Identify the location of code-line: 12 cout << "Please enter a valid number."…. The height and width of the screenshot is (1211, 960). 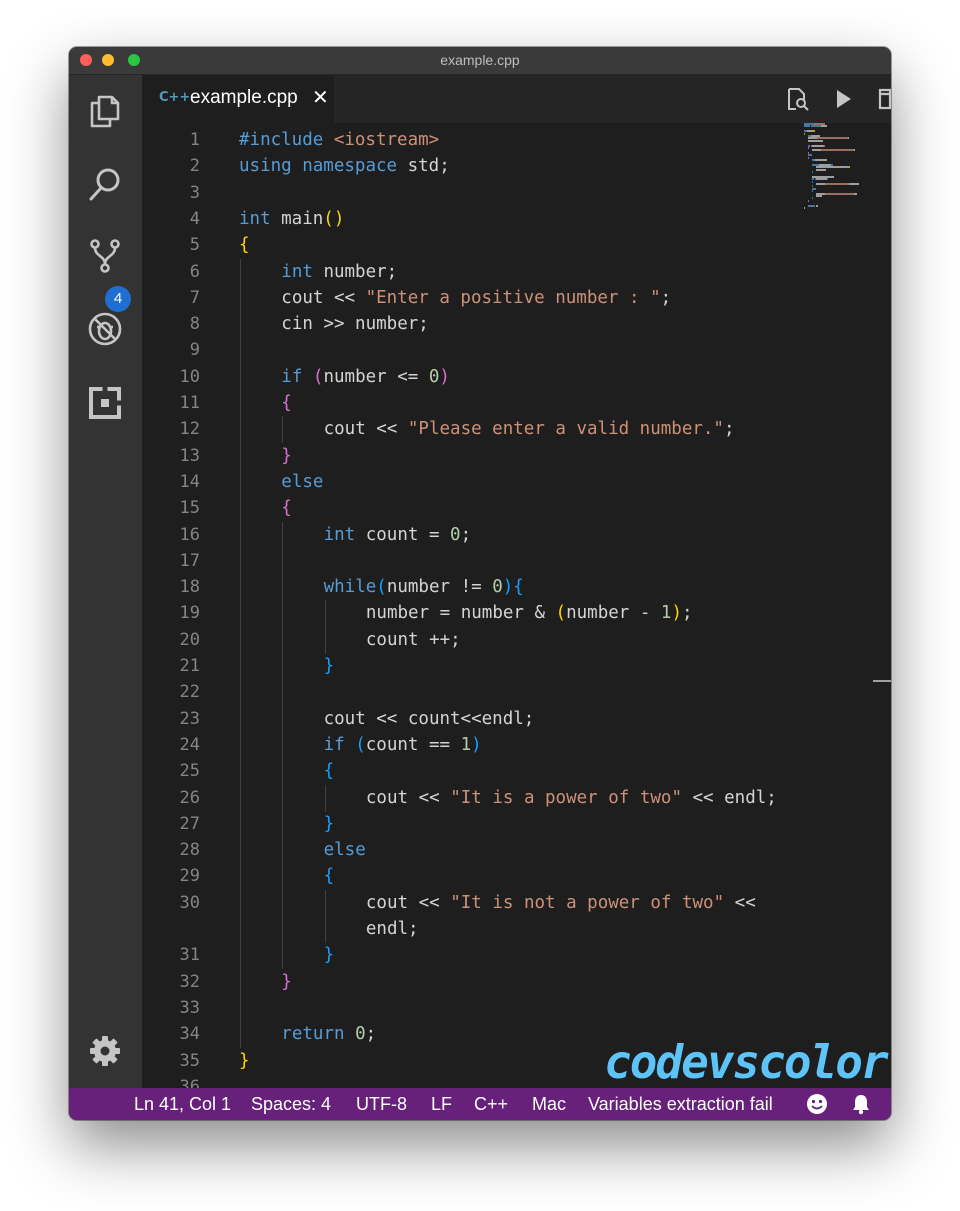
(516, 430).